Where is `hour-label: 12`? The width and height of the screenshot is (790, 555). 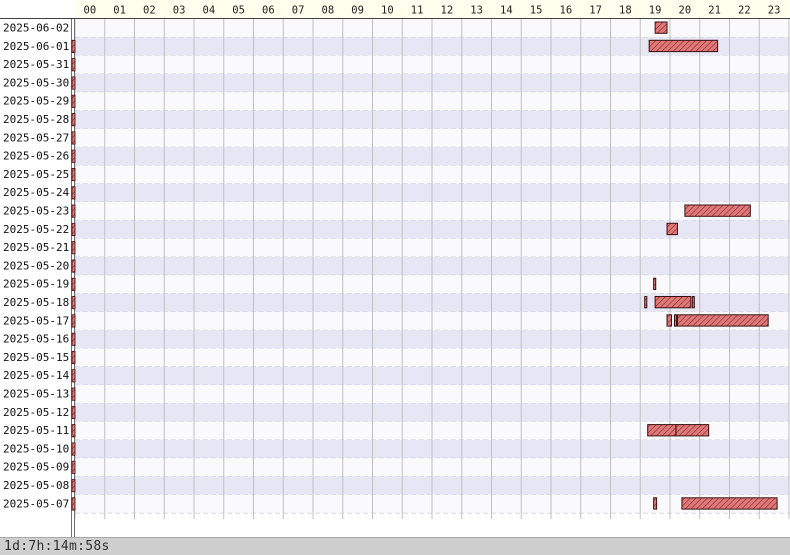
hour-label: 12 is located at coordinates (447, 11).